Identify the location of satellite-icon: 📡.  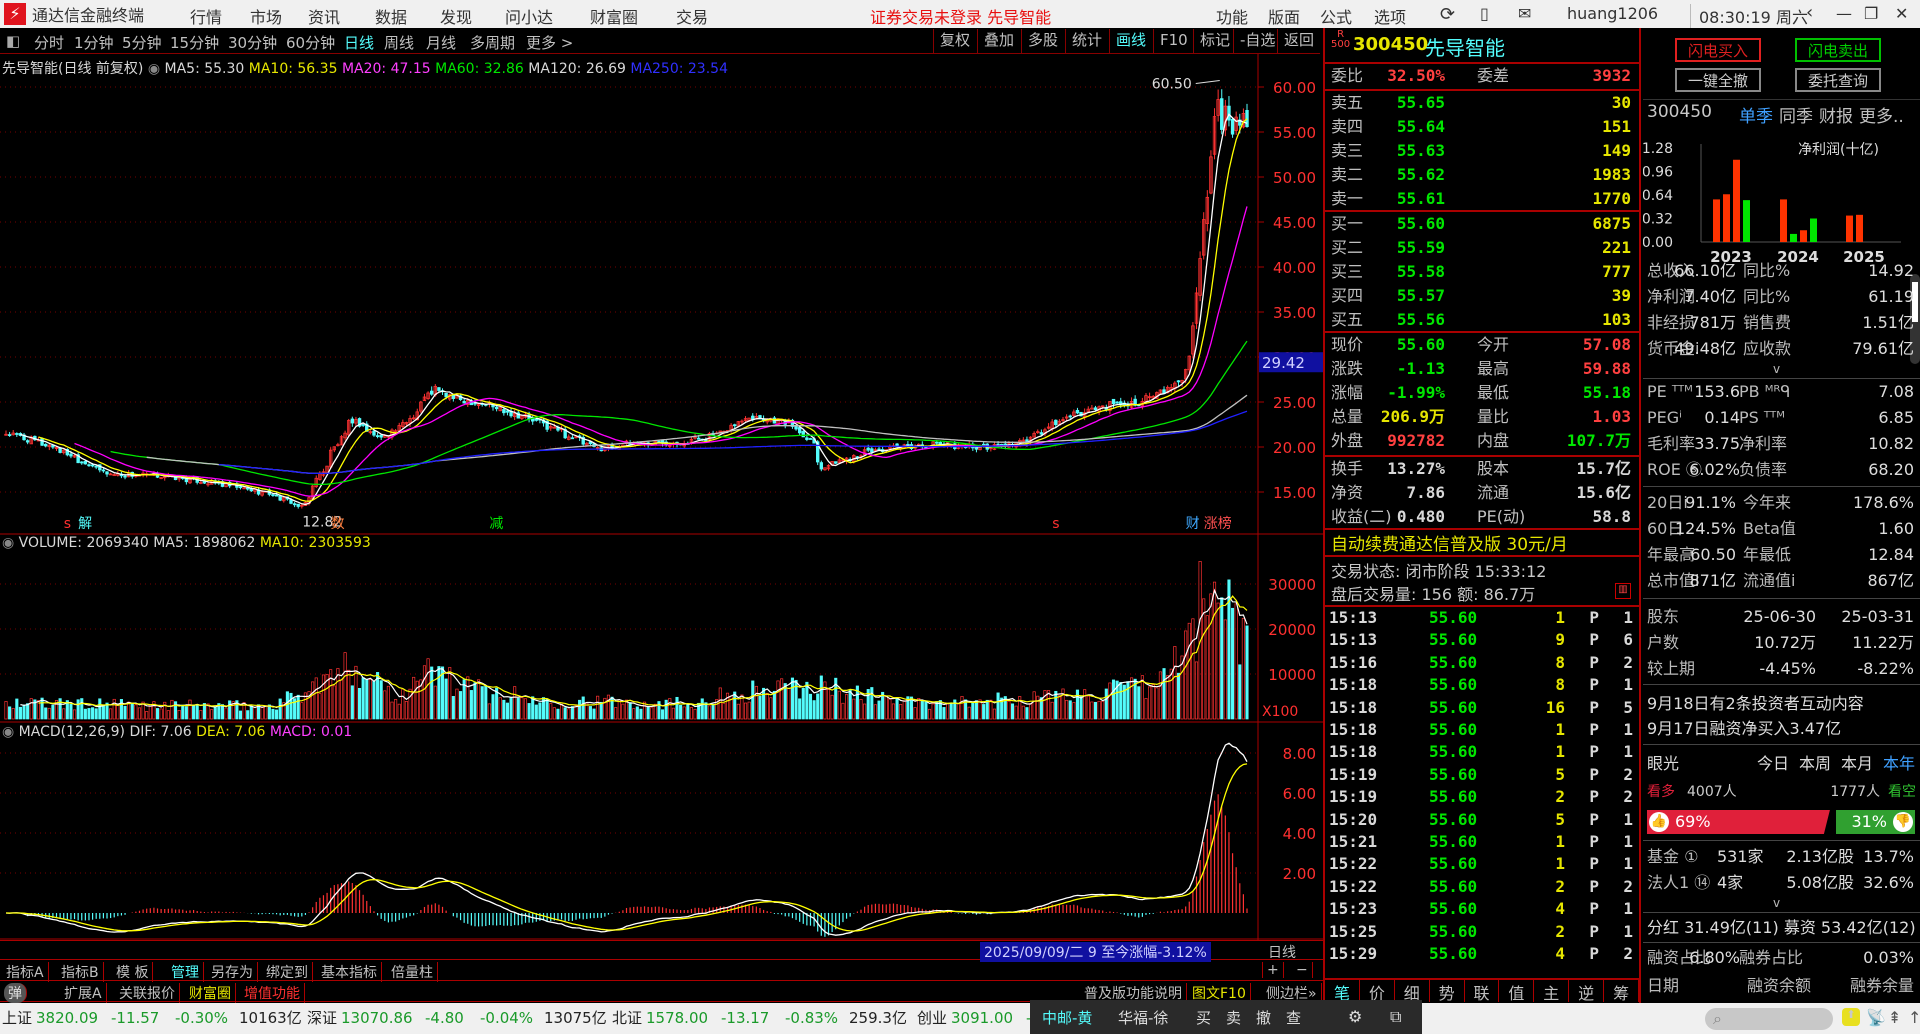
(1876, 1017).